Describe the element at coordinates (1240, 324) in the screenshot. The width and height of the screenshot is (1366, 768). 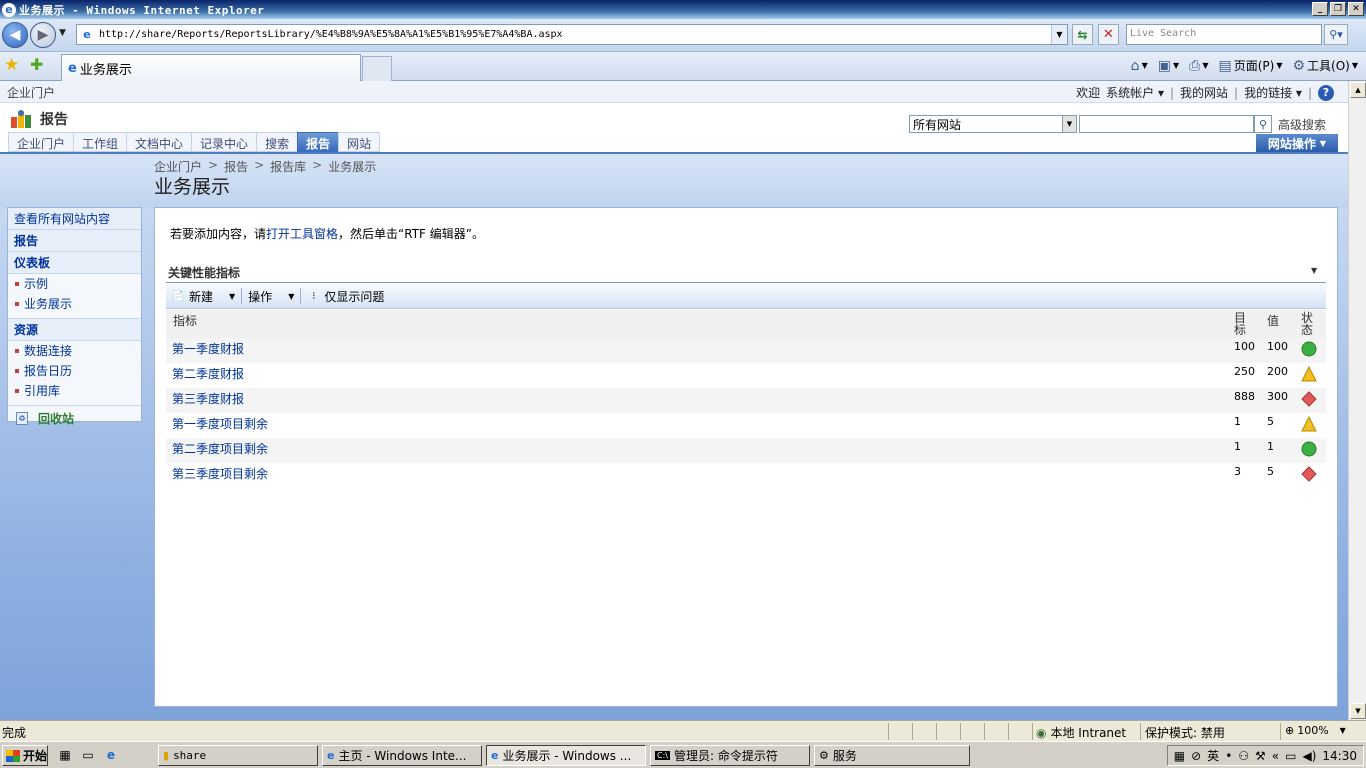
I see `column-goal: 目标` at that location.